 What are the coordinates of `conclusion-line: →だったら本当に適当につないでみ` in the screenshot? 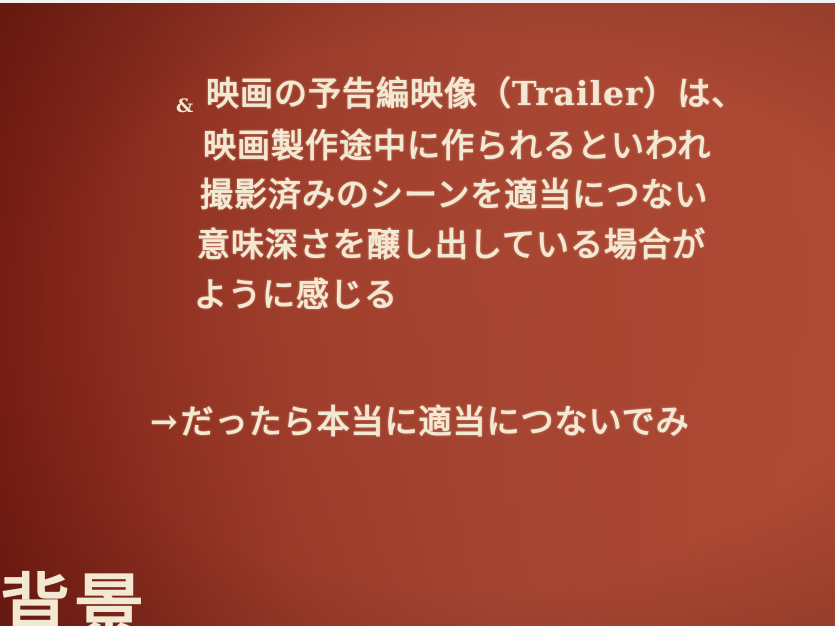 It's located at (420, 419).